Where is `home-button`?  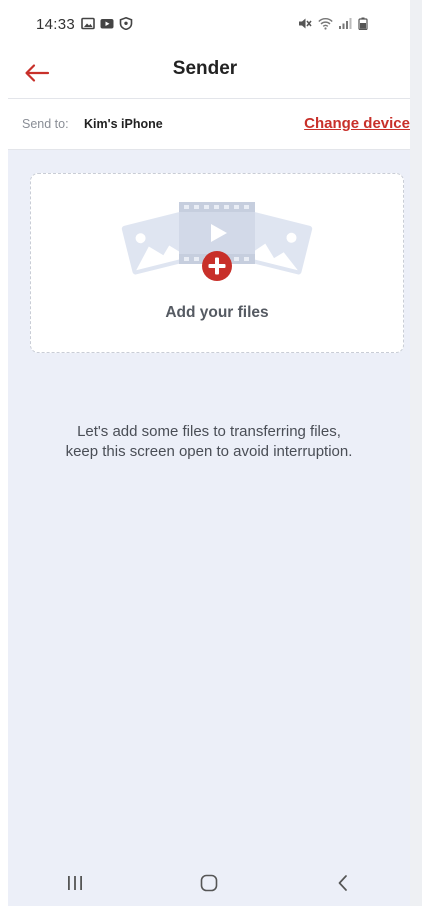 home-button is located at coordinates (209, 883).